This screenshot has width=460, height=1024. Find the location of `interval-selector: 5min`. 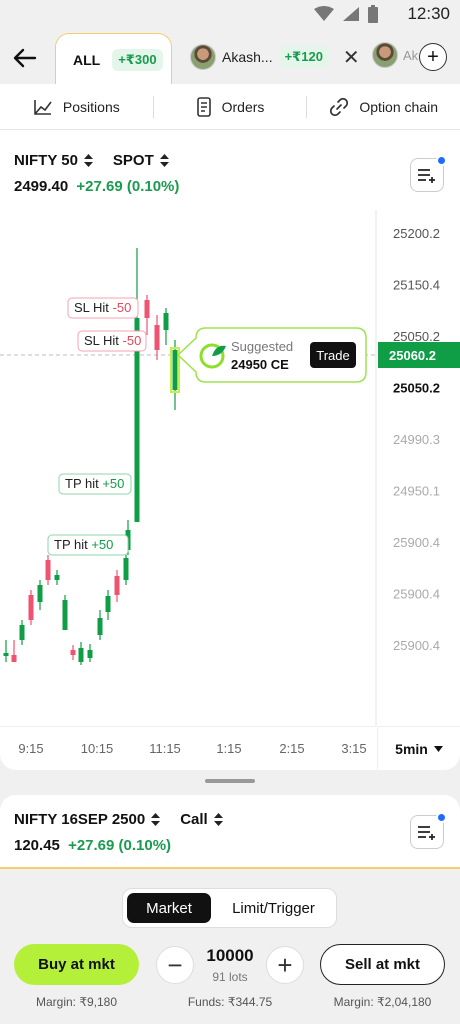

interval-selector: 5min is located at coordinates (418, 748).